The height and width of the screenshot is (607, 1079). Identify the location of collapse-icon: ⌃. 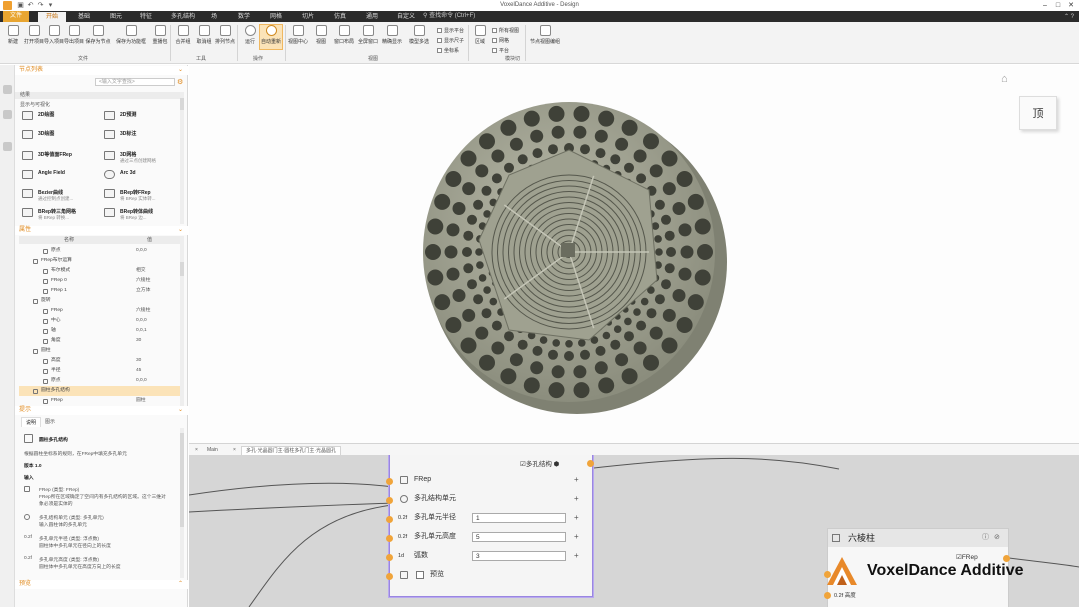
(180, 584).